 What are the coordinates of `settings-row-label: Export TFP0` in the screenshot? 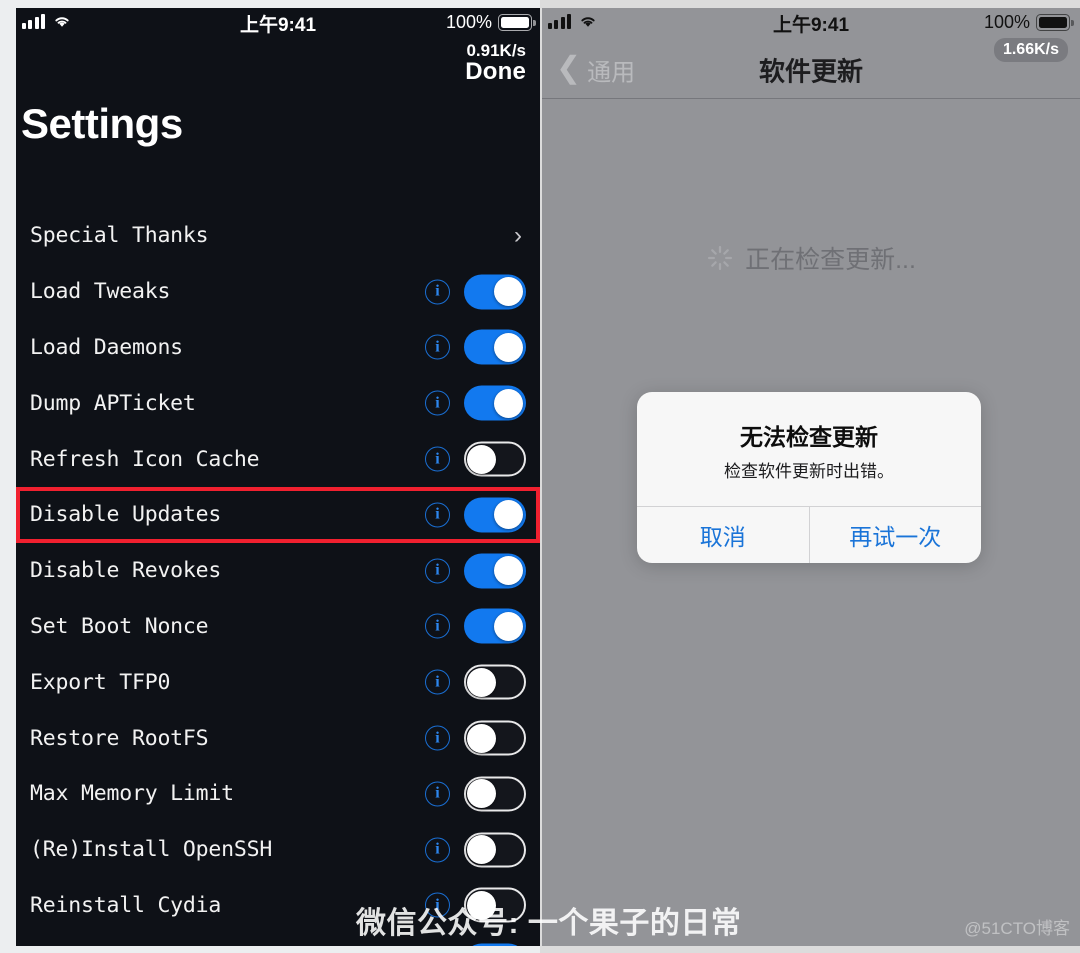 It's located at (100, 682).